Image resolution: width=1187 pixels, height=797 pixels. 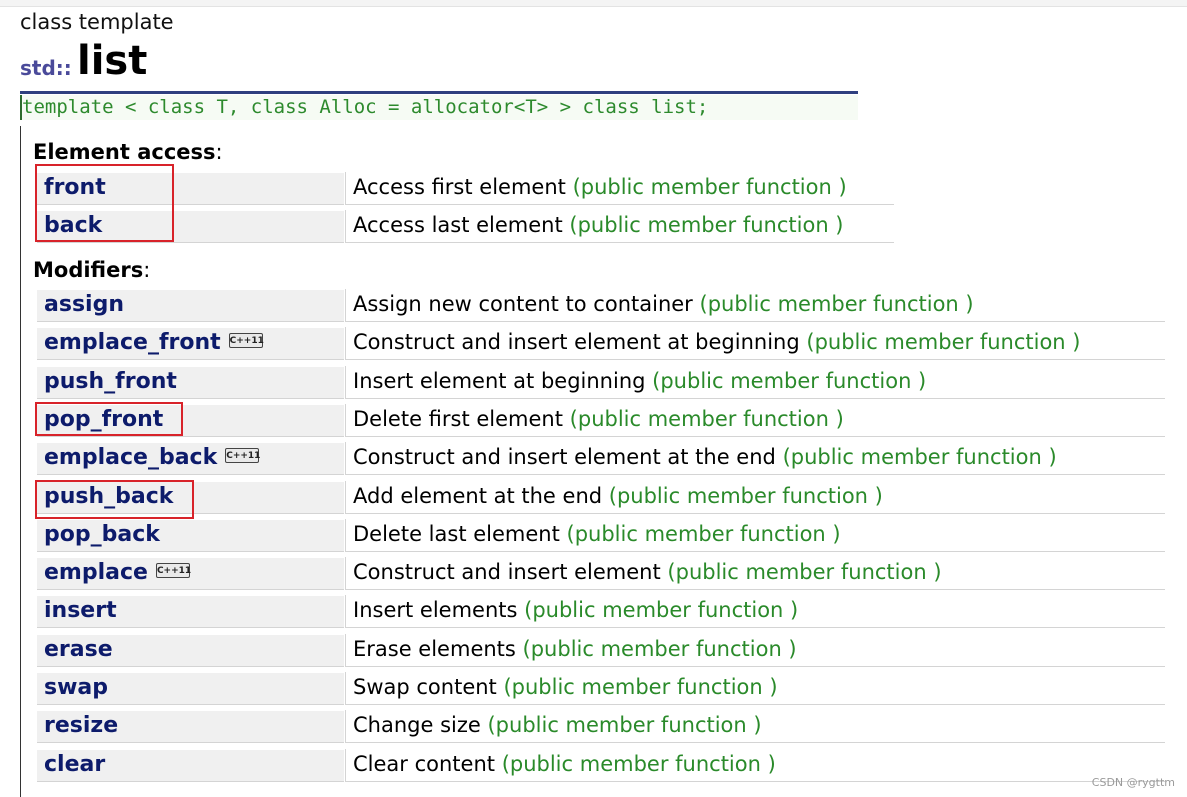 What do you see at coordinates (102, 534) in the screenshot?
I see `member-link-pop-back: pop_back` at bounding box center [102, 534].